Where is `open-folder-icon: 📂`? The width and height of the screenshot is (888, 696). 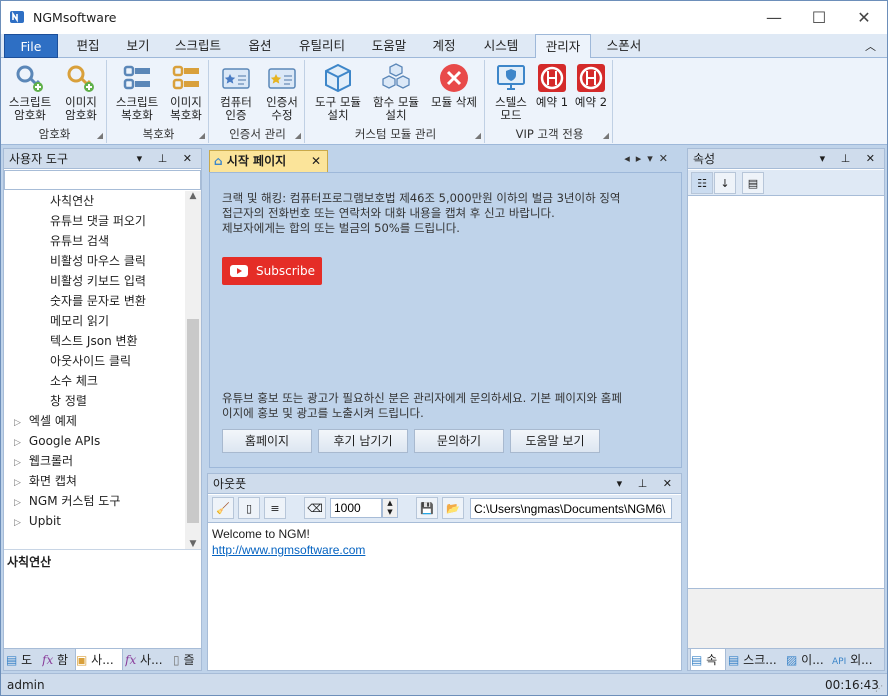
open-folder-icon: 📂 is located at coordinates (453, 508).